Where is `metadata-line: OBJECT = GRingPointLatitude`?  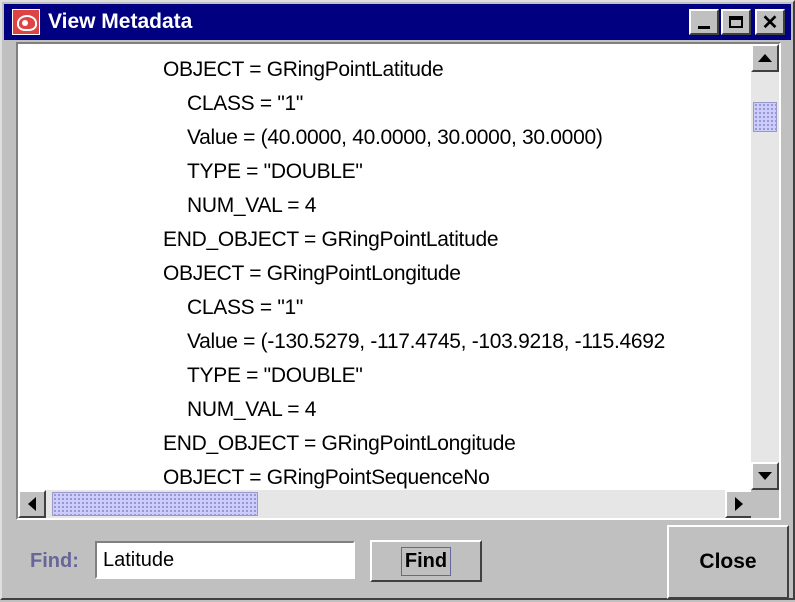
metadata-line: OBJECT = GRingPointLatitude is located at coordinates (303, 69).